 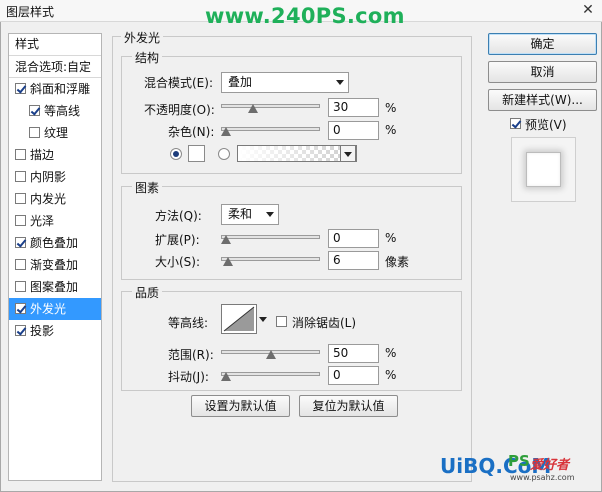 I want to click on style-item-label: 外发光, so click(x=48, y=309).